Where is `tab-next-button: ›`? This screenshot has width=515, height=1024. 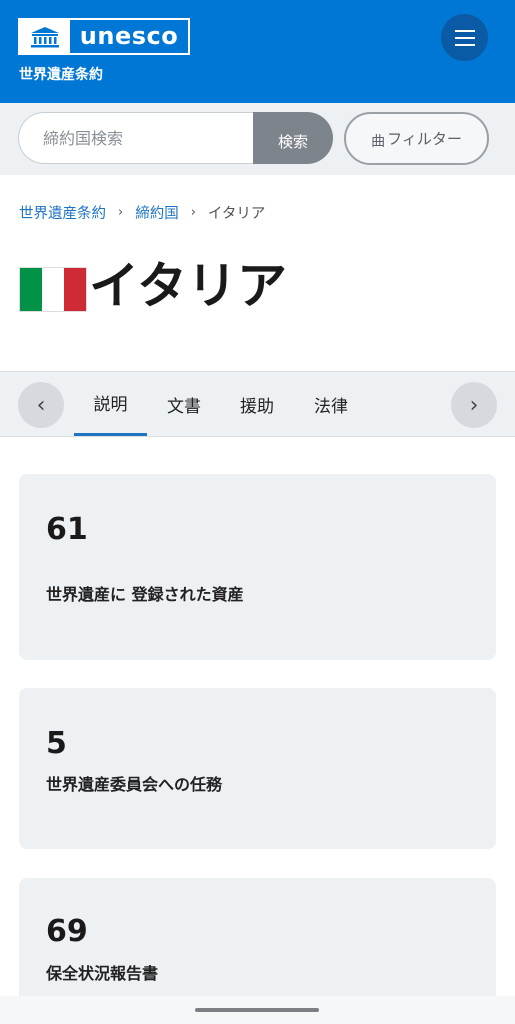
tab-next-button: › is located at coordinates (474, 405).